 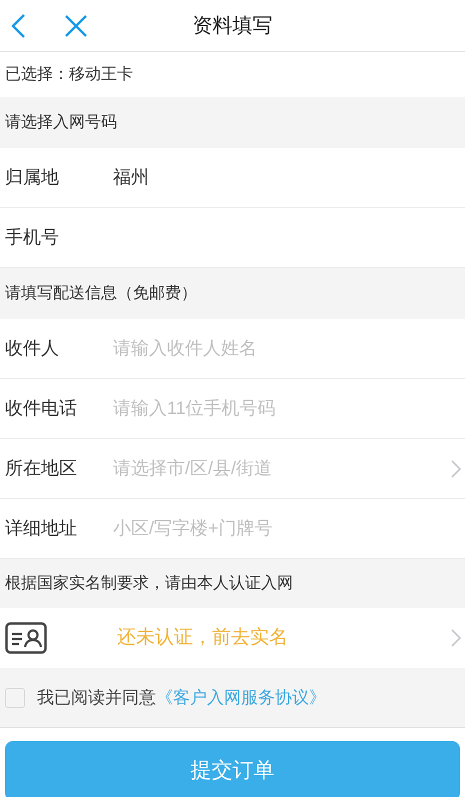 I want to click on section-title: 请填写配送信息（免邮费）, so click(x=101, y=294).